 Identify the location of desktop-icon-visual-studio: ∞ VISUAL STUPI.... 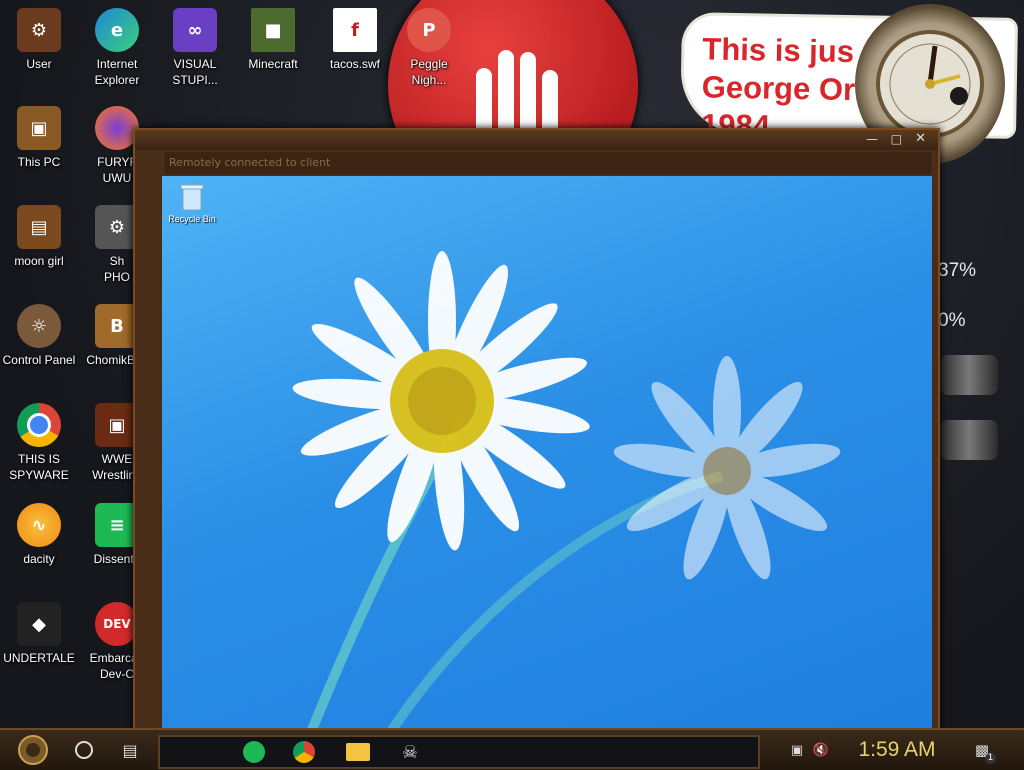
(195, 48).